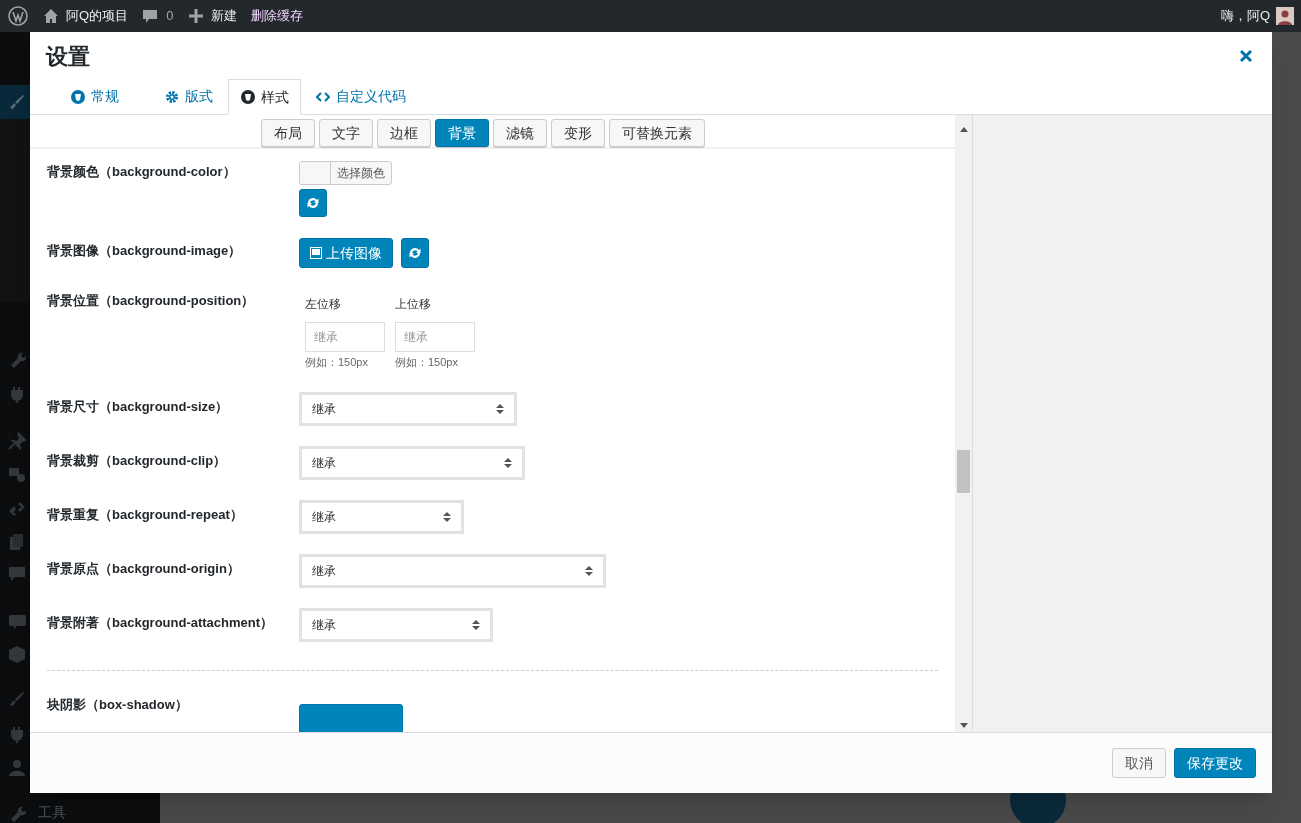  I want to click on upload-image-button: 上传图像, so click(346, 253).